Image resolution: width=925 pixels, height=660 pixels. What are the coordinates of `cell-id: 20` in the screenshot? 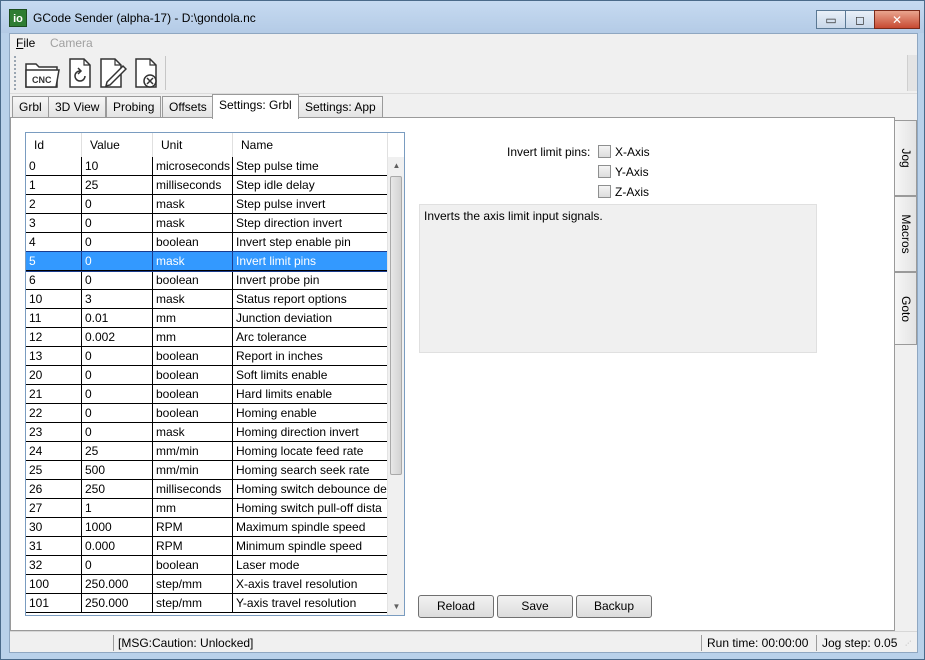 It's located at (54, 375).